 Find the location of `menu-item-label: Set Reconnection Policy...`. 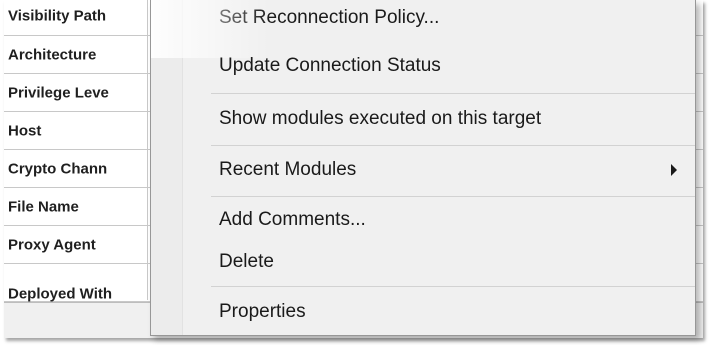

menu-item-label: Set Reconnection Policy... is located at coordinates (329, 17).